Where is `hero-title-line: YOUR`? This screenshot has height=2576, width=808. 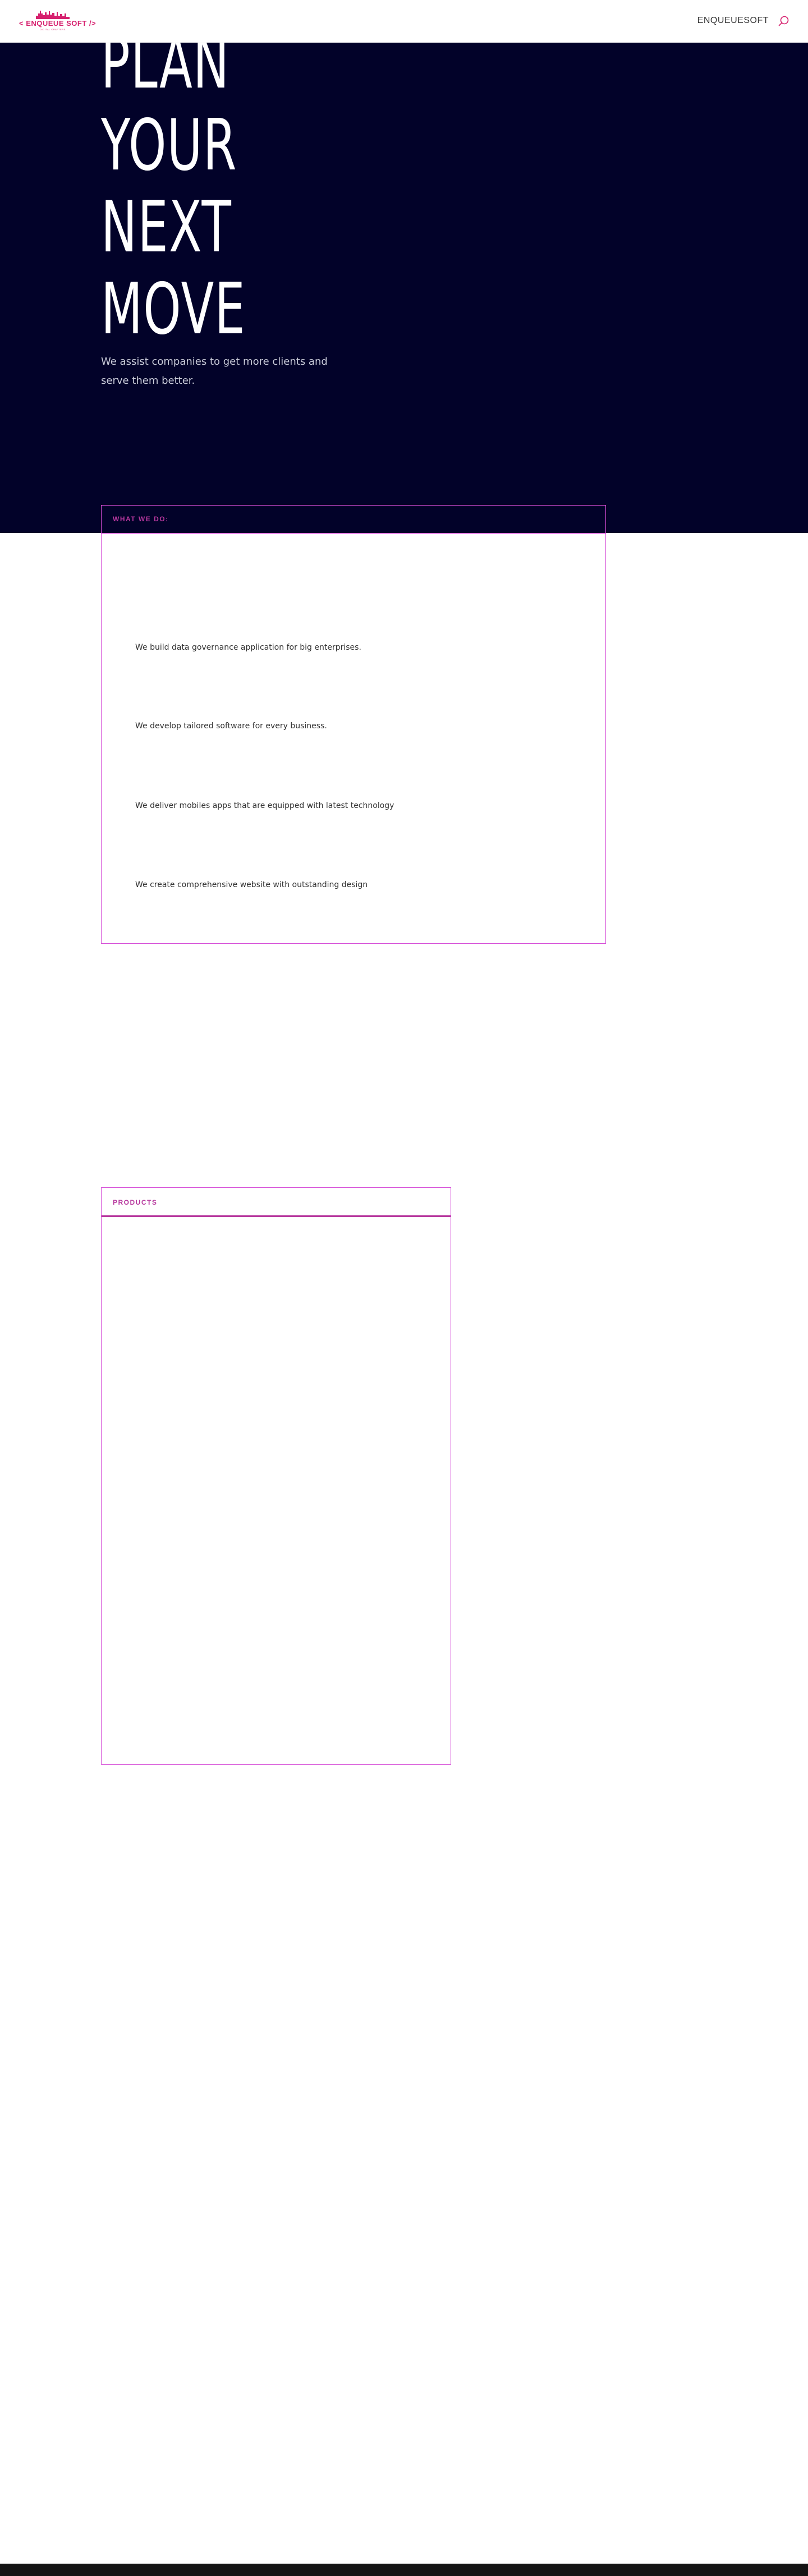
hero-title-line: YOUR is located at coordinates (169, 145).